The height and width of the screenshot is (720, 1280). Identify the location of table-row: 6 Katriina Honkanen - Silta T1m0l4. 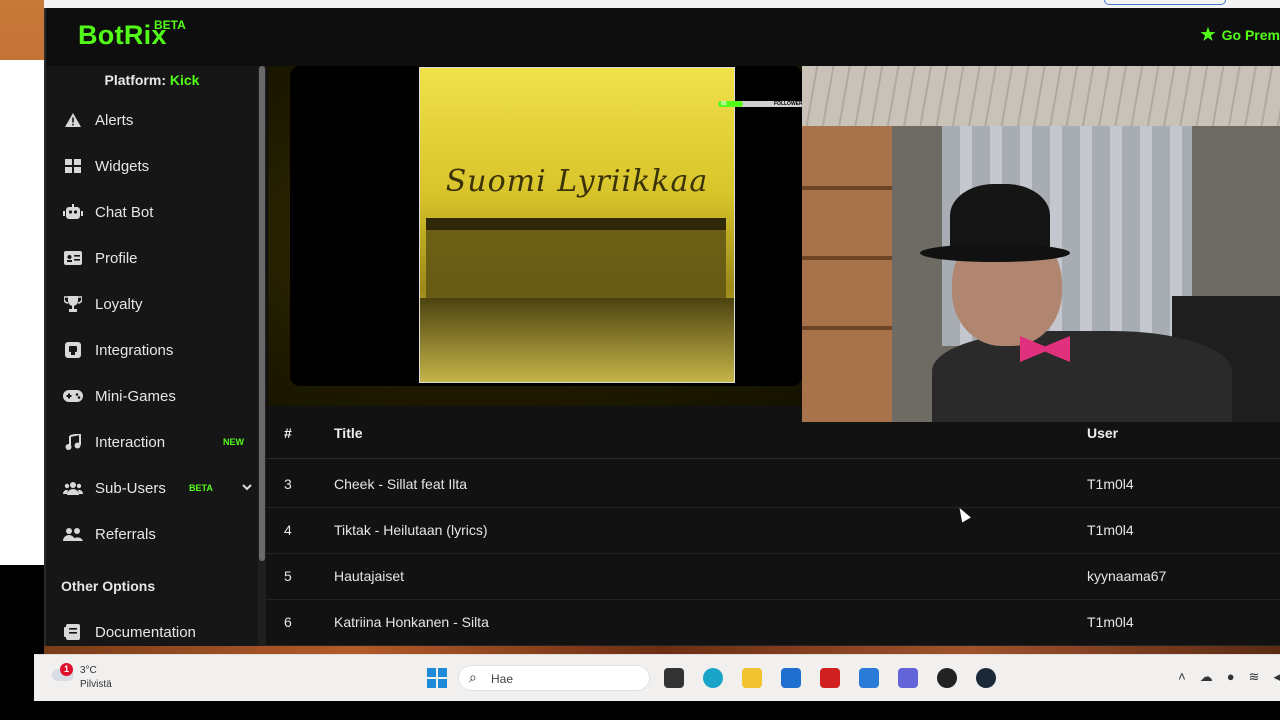
(773, 622).